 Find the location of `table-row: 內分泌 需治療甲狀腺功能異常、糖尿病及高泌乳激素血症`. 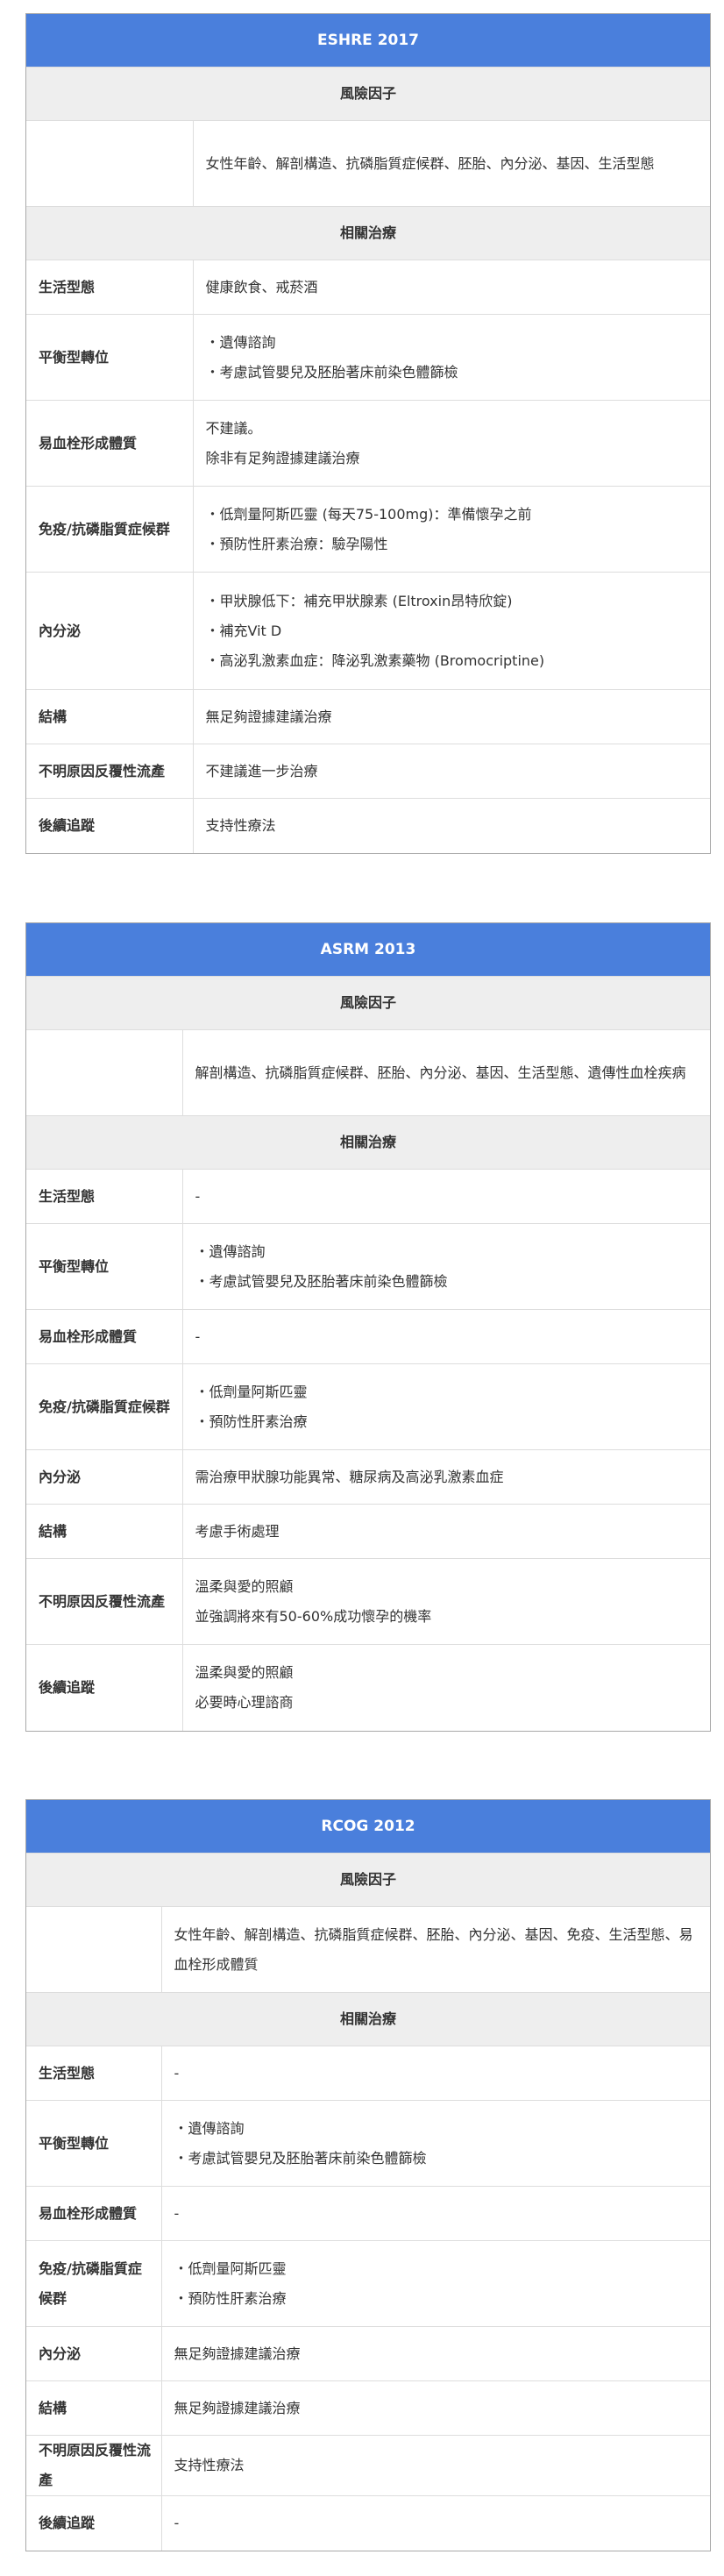

table-row: 內分泌 需治療甲狀腺功能異常、糖尿病及高泌乳激素血症 is located at coordinates (368, 1477).